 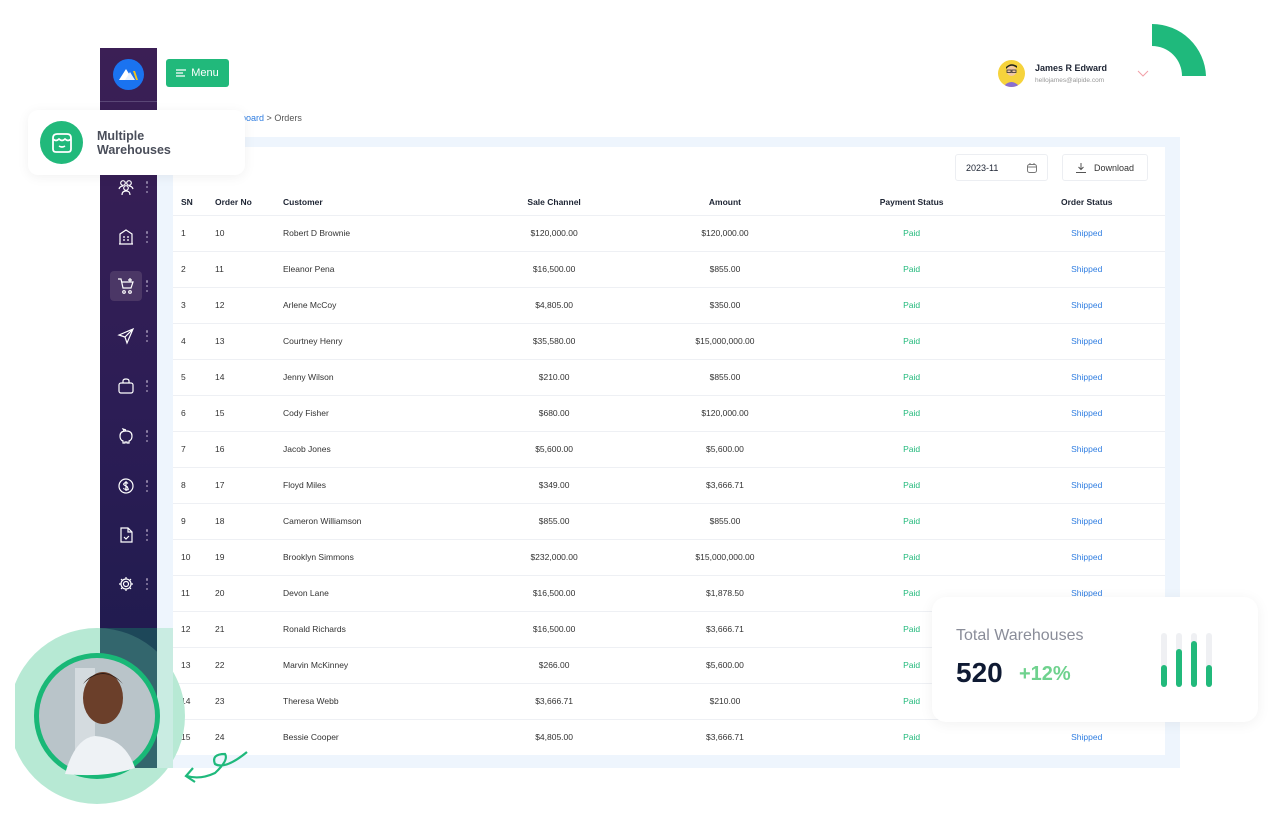 I want to click on cell-customer: Ronald Richards, so click(x=378, y=628).